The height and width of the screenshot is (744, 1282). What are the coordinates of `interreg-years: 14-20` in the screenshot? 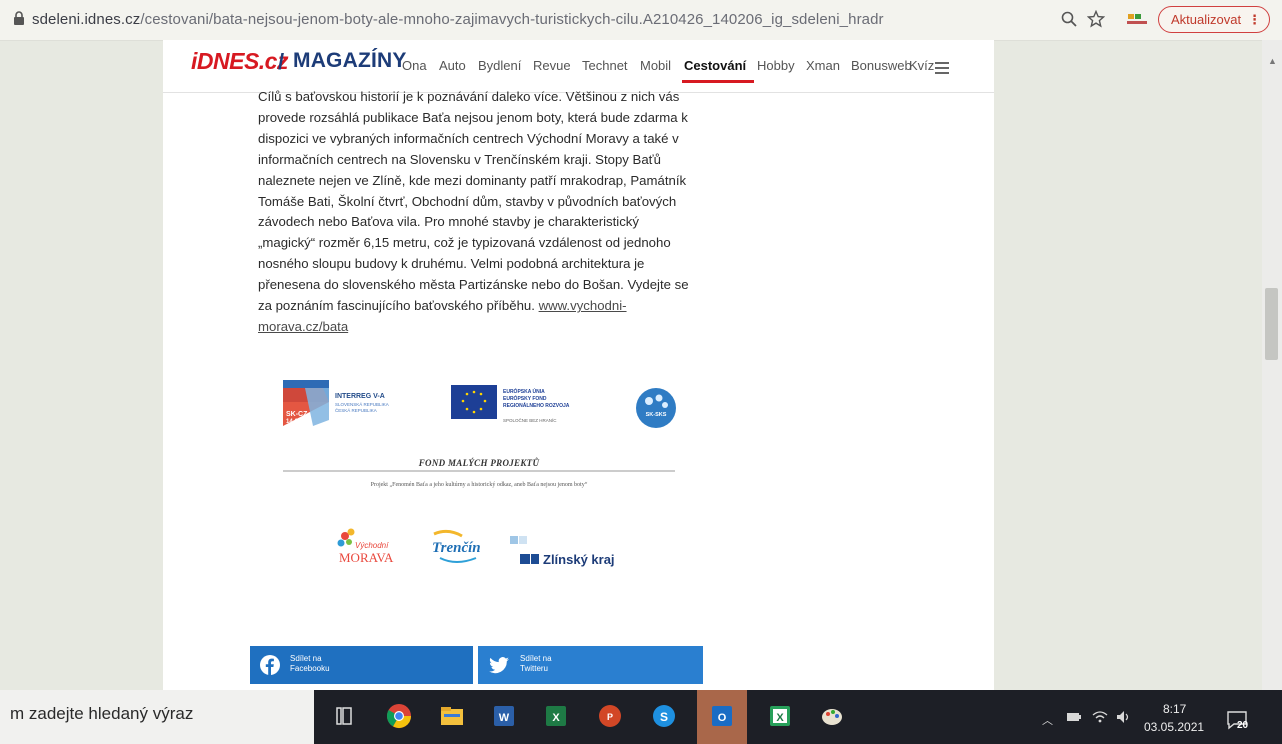 It's located at (294, 422).